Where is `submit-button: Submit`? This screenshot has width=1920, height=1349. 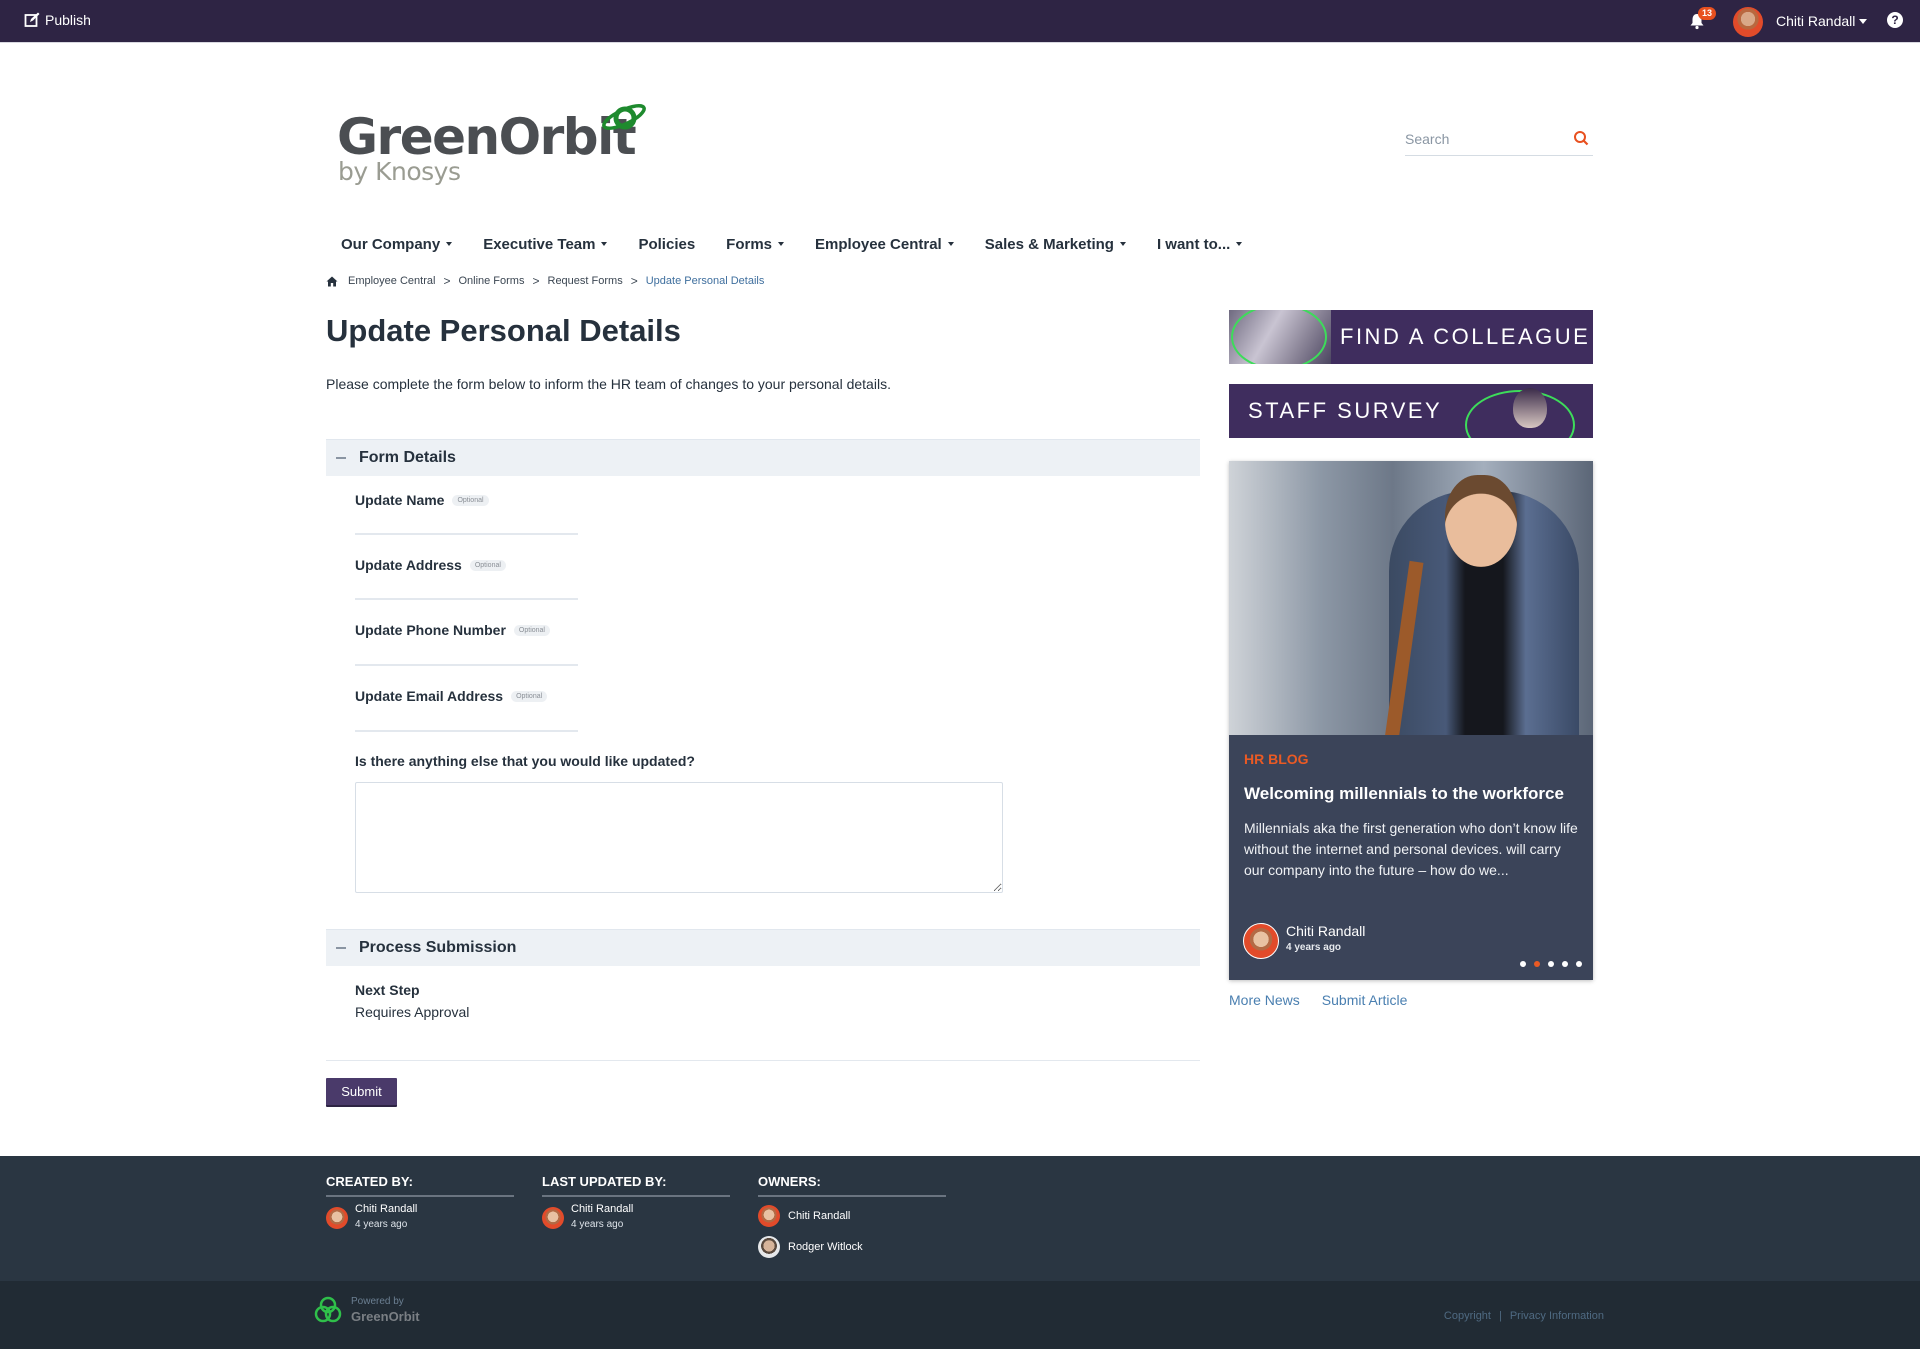 submit-button: Submit is located at coordinates (361, 1092).